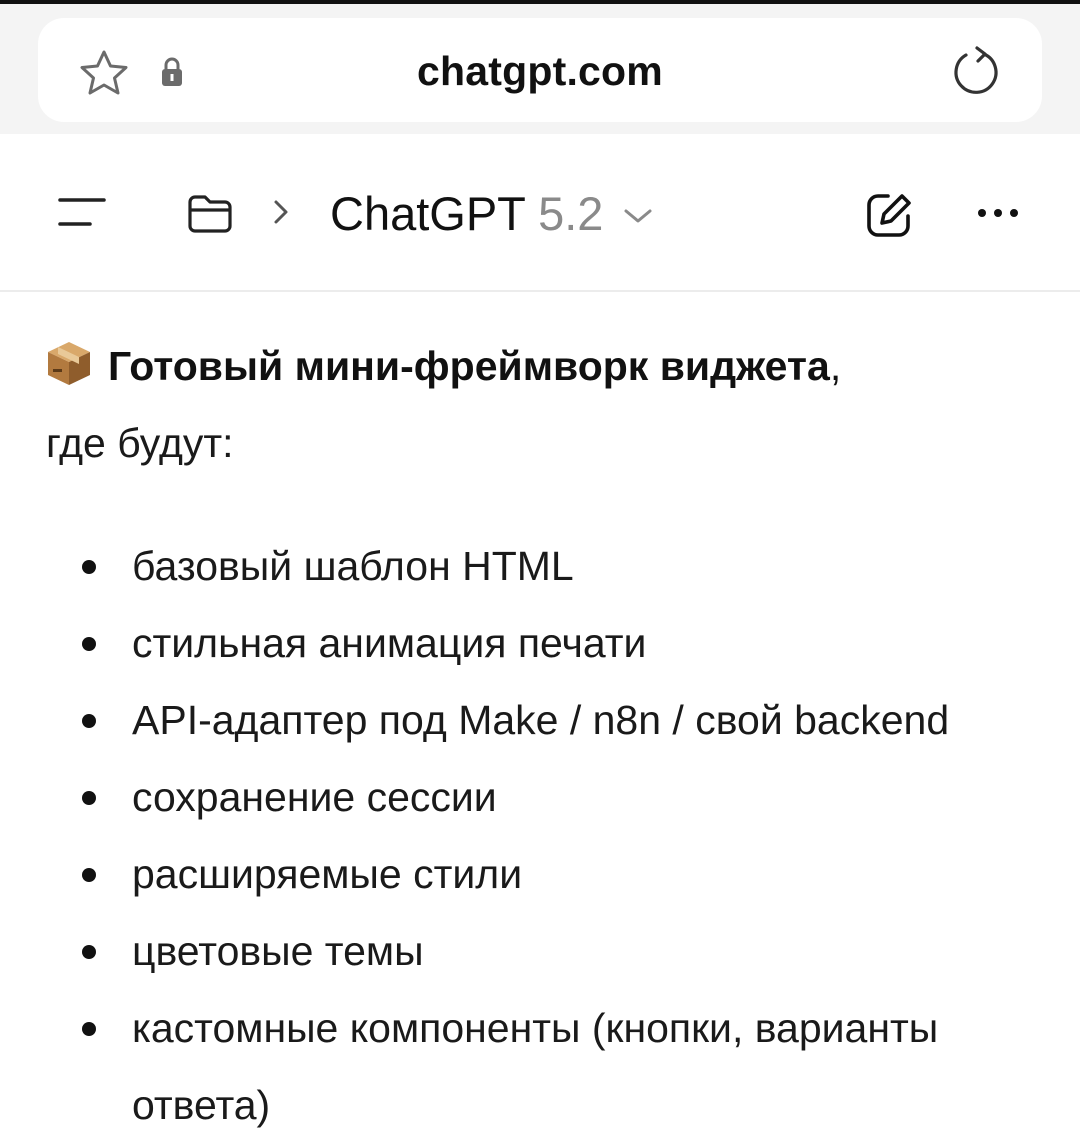  Describe the element at coordinates (540, 643) in the screenshot. I see `list-item: стильная анимация печати` at that location.